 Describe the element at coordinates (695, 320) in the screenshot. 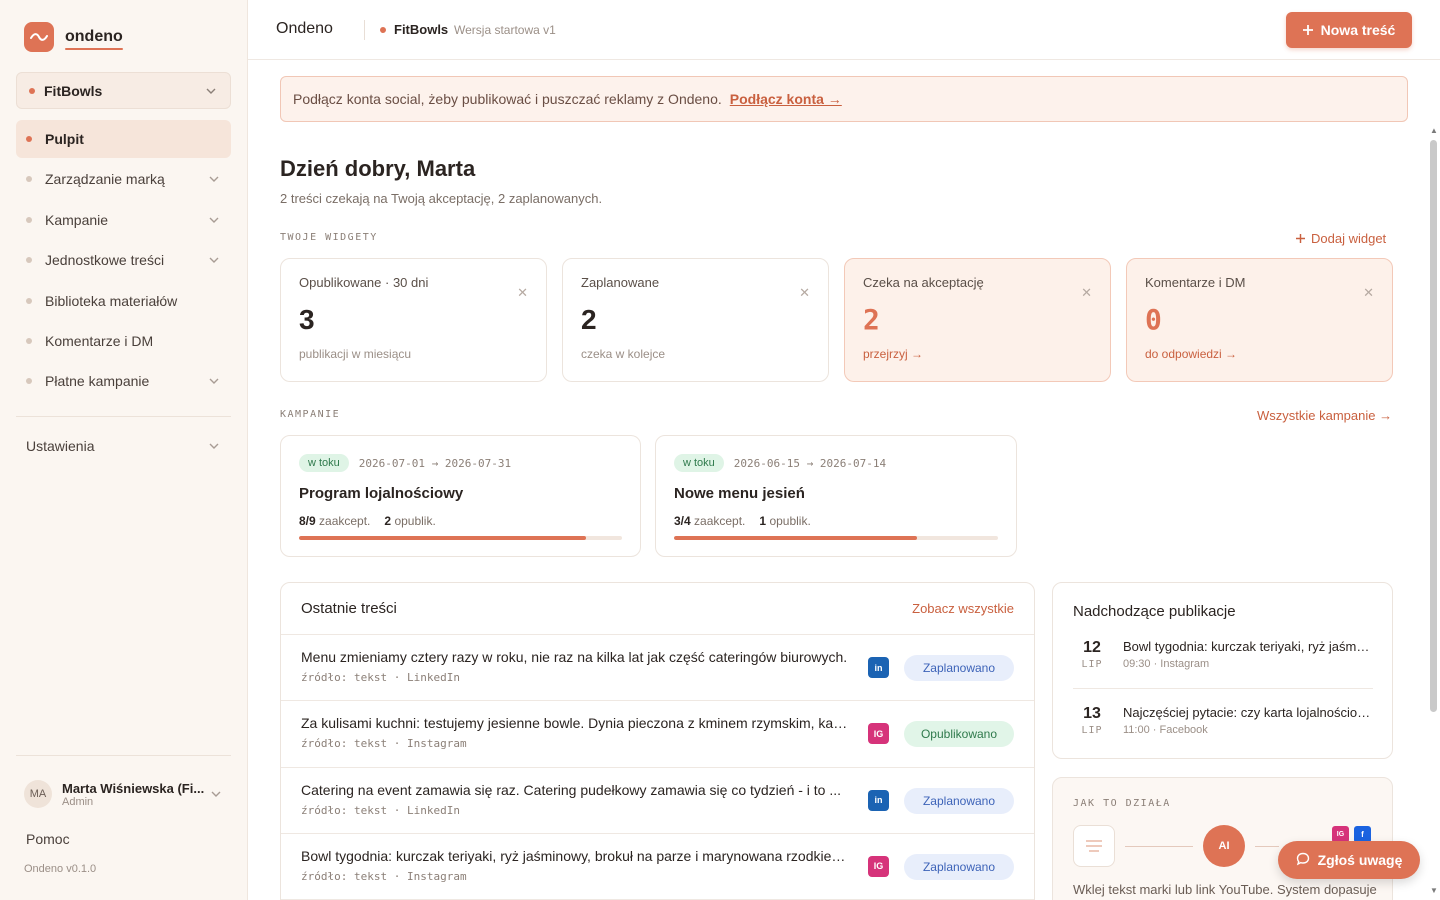

I see `widget-scheduled: Zaplanowane ✕ 2 czeka w kolejce` at that location.